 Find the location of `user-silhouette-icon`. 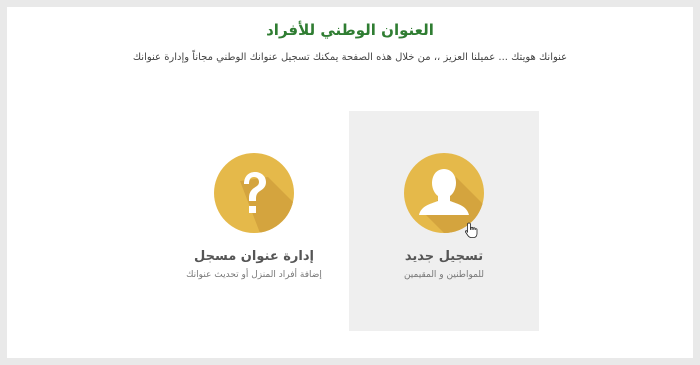

user-silhouette-icon is located at coordinates (444, 193).